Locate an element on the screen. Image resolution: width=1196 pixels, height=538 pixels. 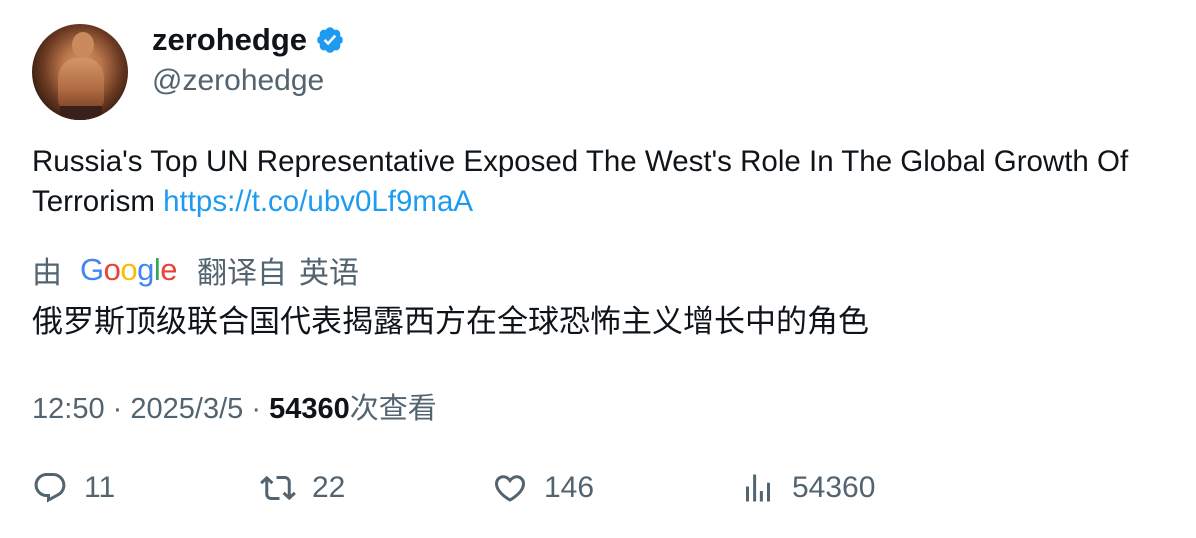
google-letter: e is located at coordinates (169, 269).